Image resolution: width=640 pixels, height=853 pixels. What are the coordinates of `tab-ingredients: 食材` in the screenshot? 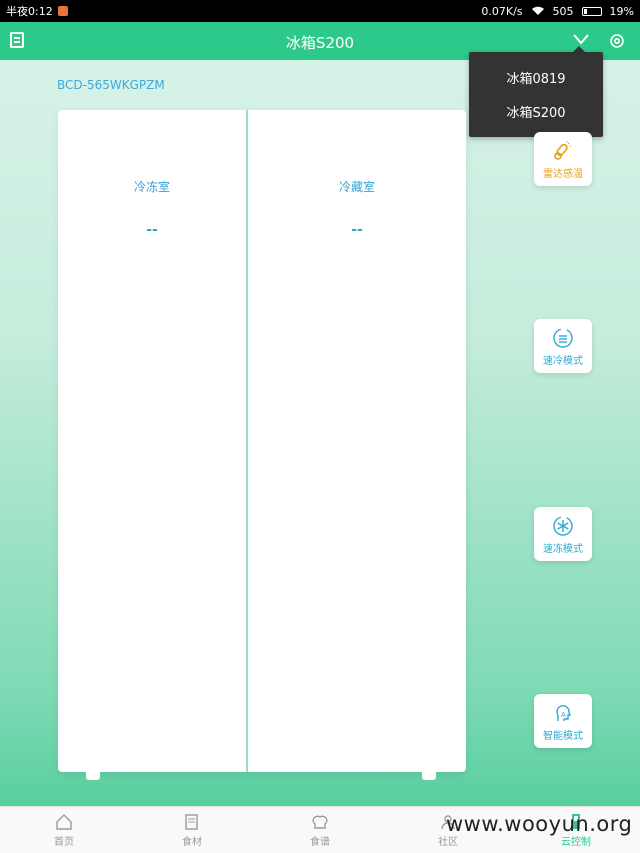 It's located at (192, 830).